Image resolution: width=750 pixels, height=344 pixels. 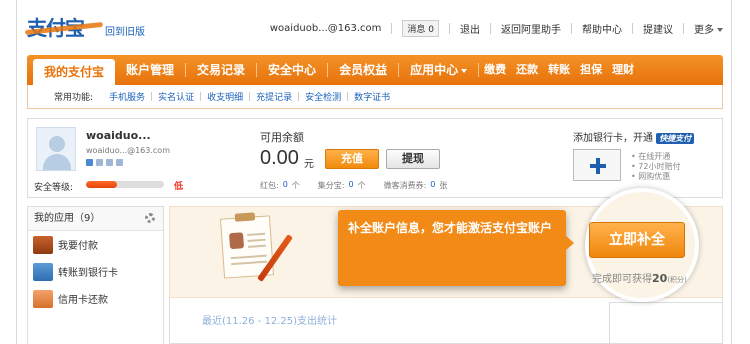 What do you see at coordinates (622, 279) in the screenshot?
I see `reward-prefix: 完成即可获得` at bounding box center [622, 279].